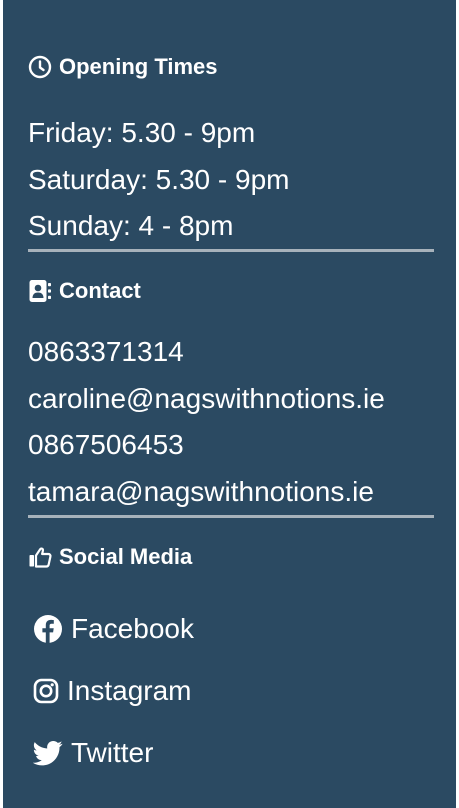 The image size is (459, 808). I want to click on instagram-label: Instagram, so click(129, 690).